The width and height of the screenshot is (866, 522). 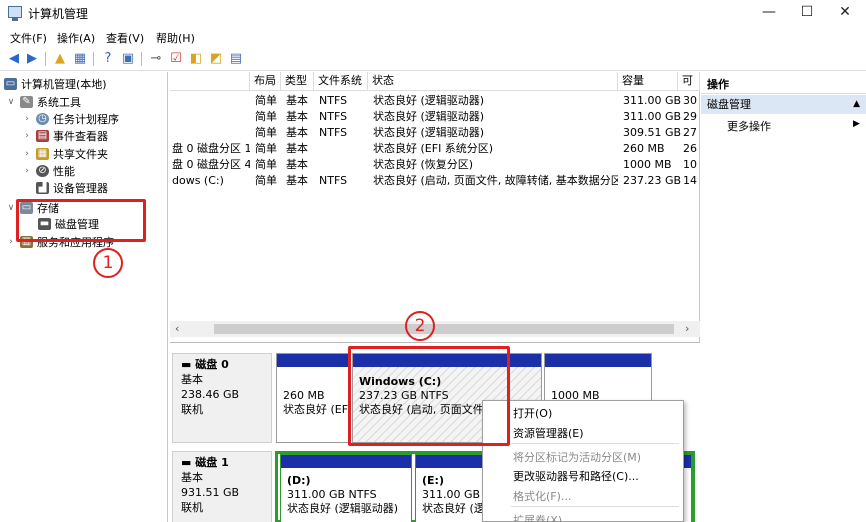 I want to click on disk-name: ▬ 磁盘 1, so click(x=226, y=462).